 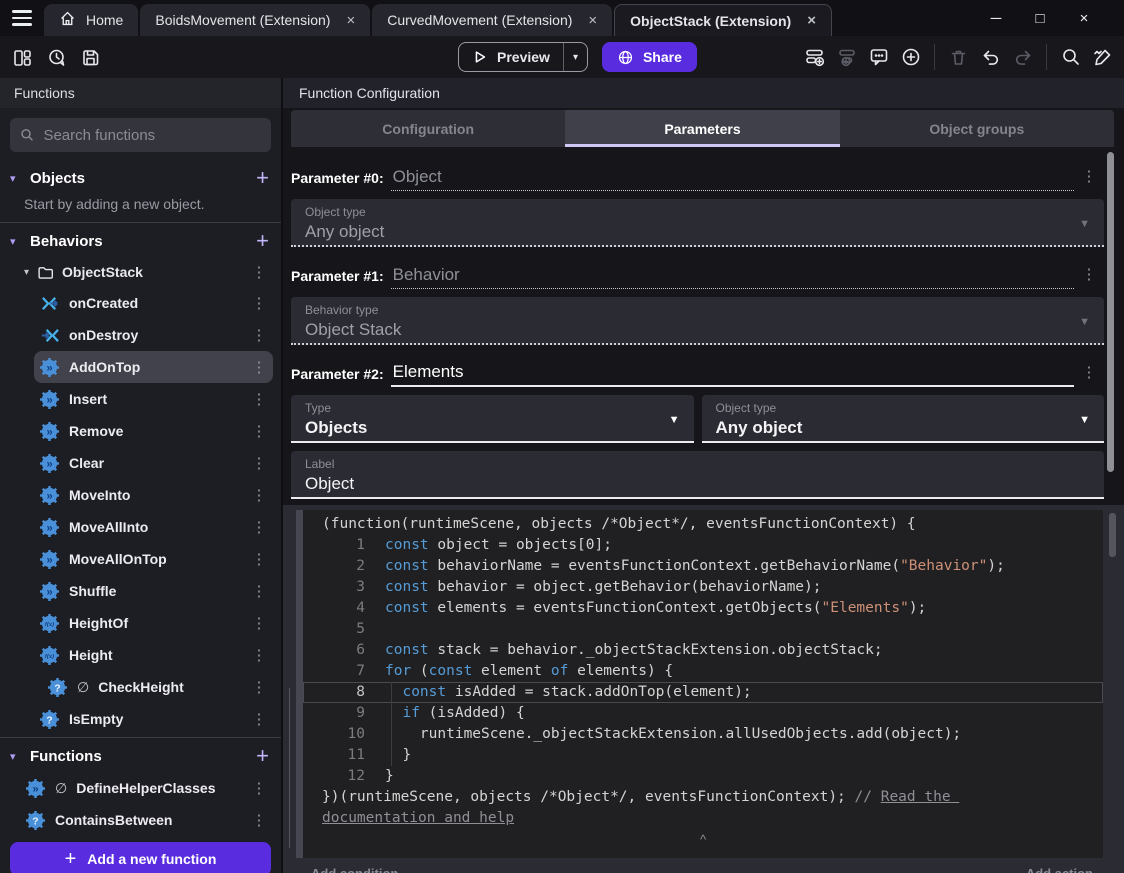 I want to click on tab-parameters: Parameters, so click(x=702, y=128).